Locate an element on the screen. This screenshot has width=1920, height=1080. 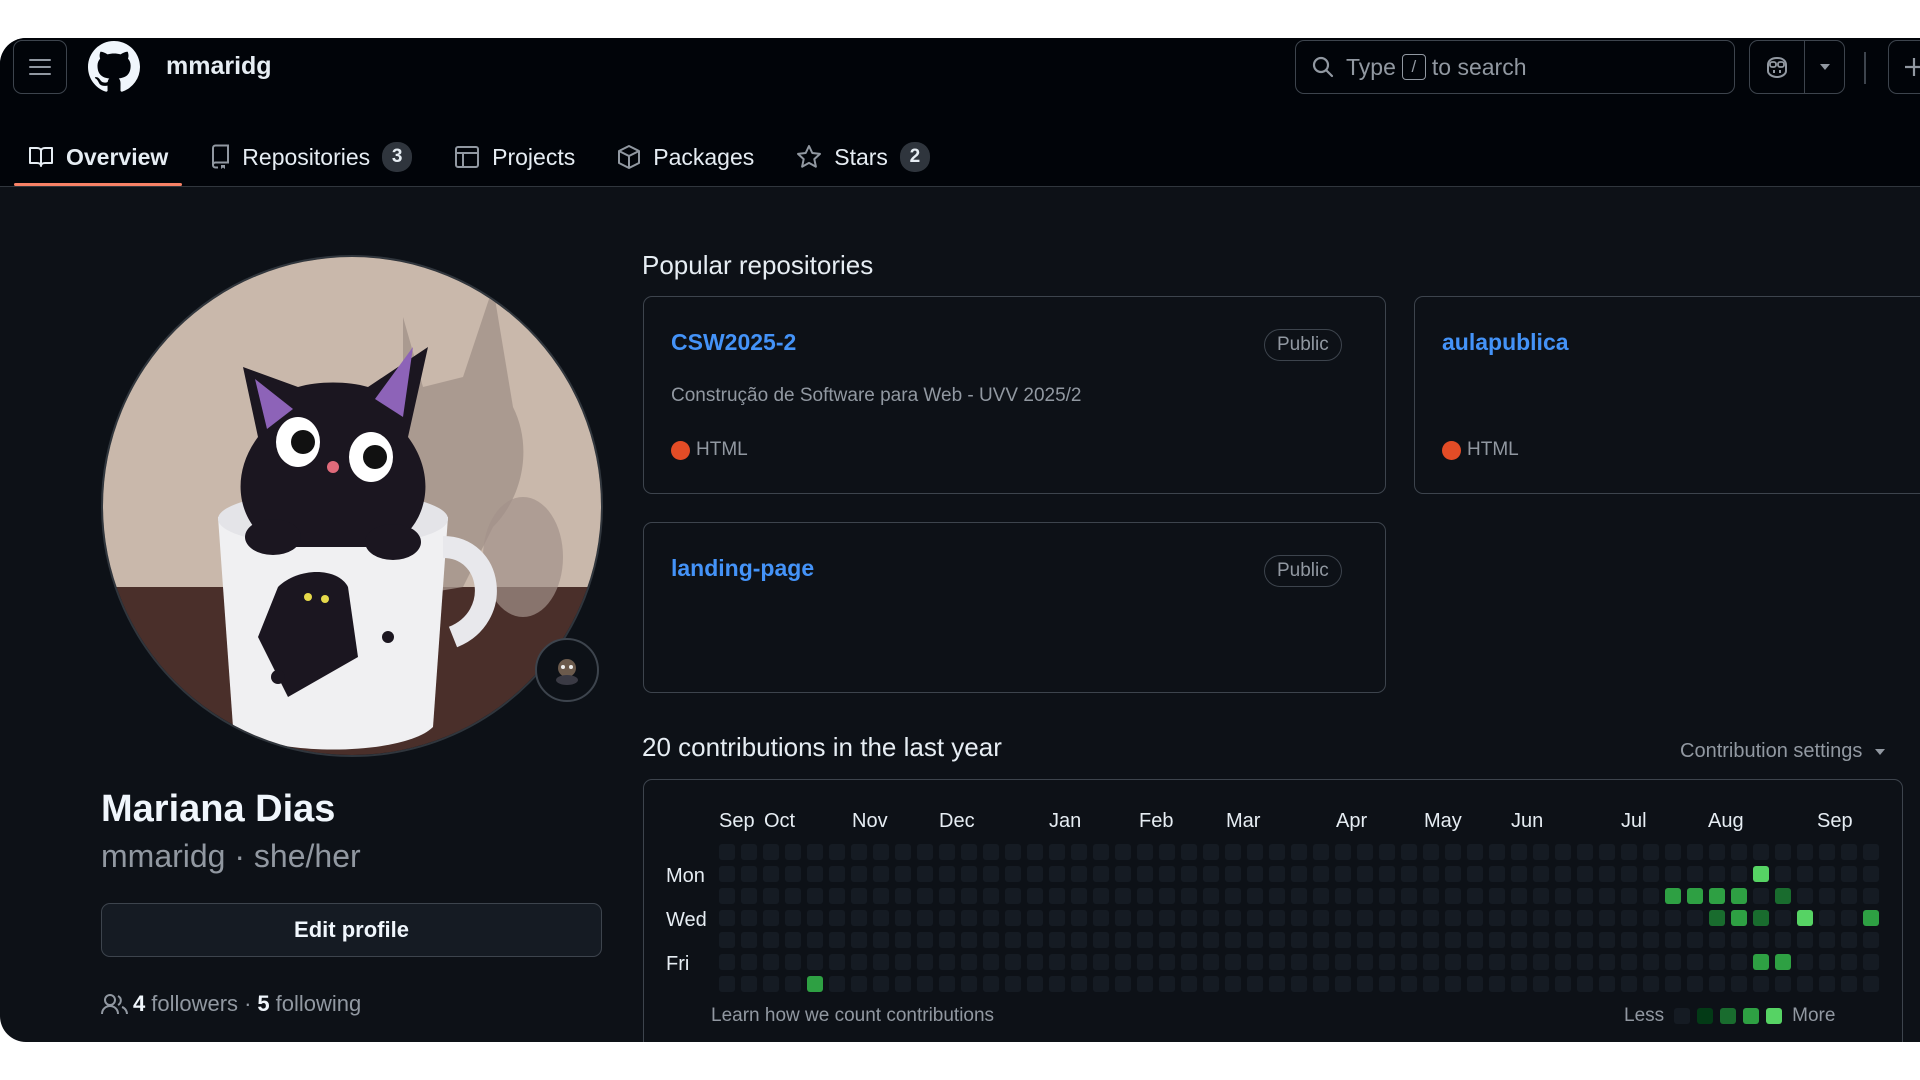
following-link: 5 following is located at coordinates (309, 1004).